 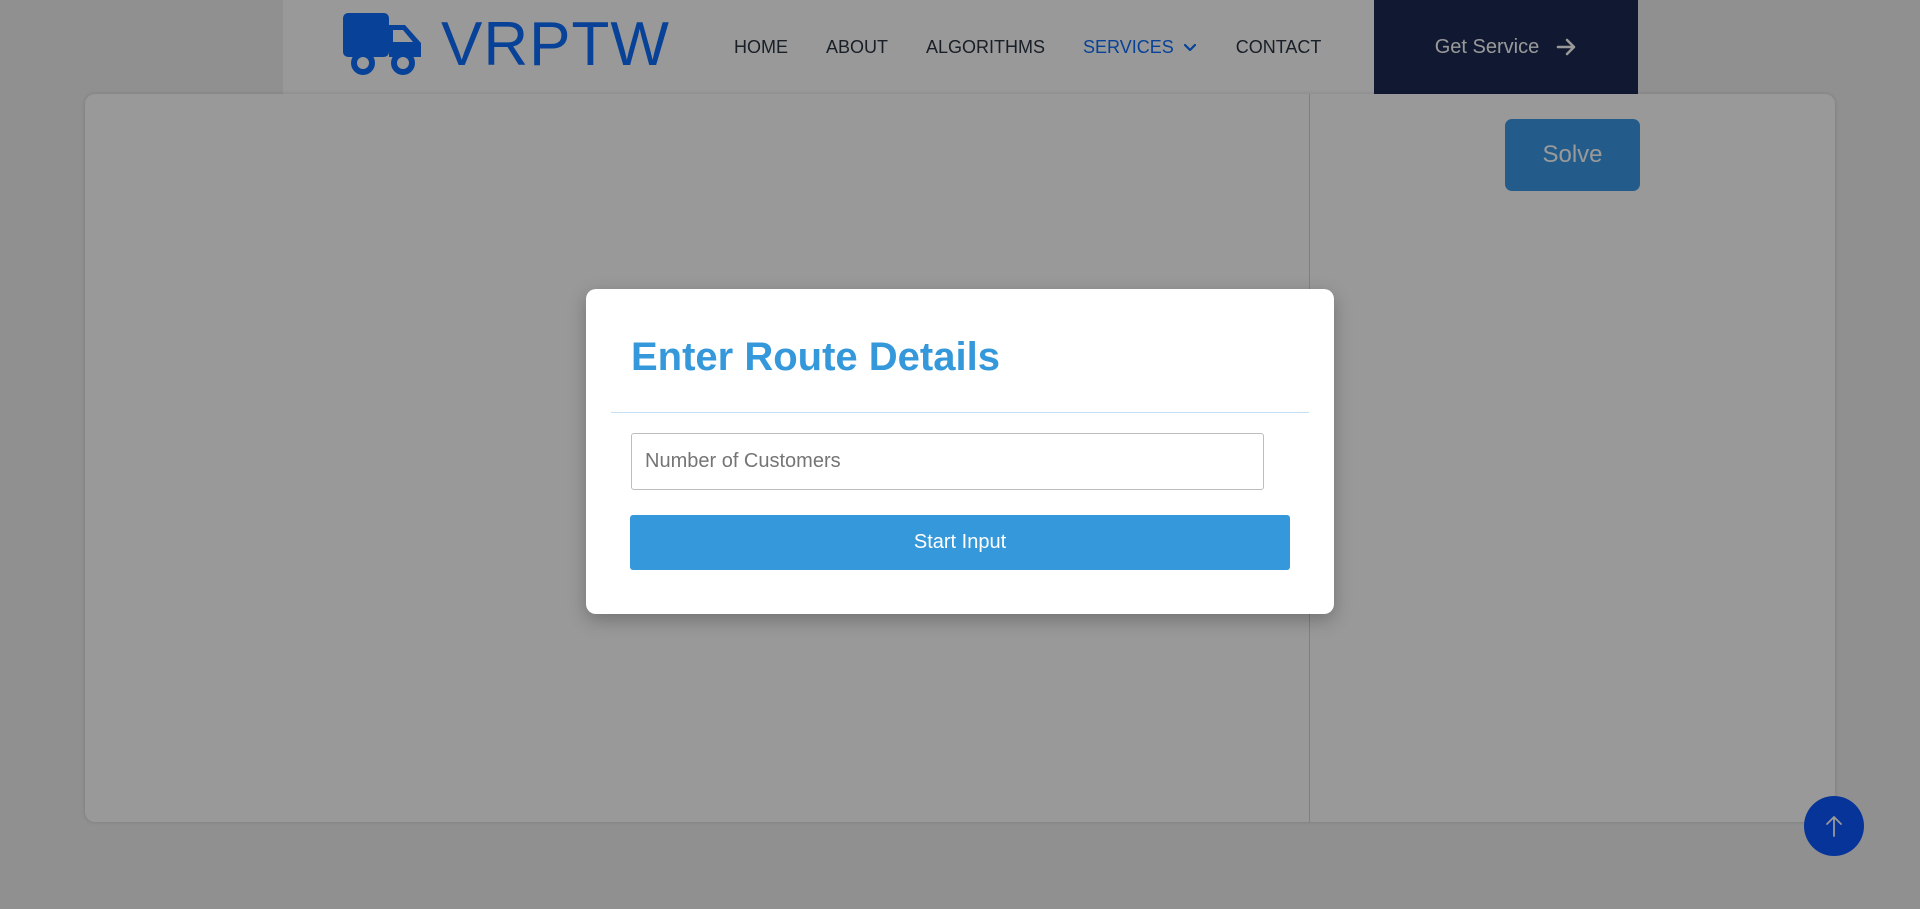 What do you see at coordinates (960, 412) in the screenshot?
I see `modal-divider` at bounding box center [960, 412].